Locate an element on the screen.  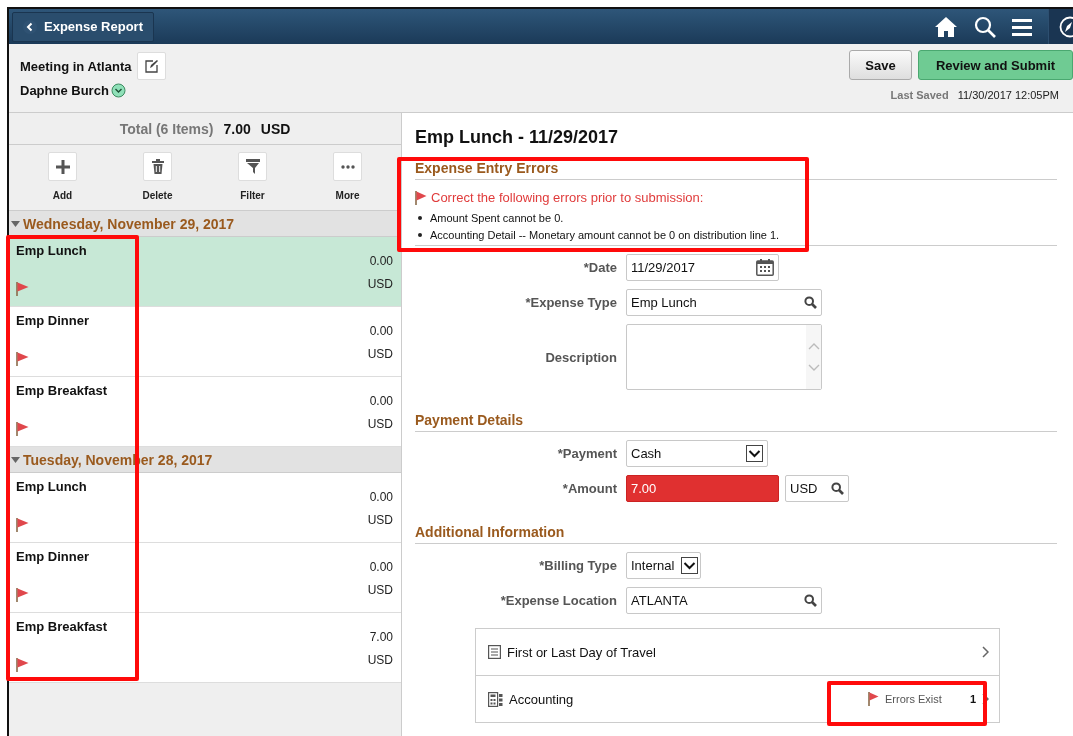
link-label: Accounting is located at coordinates (541, 699).